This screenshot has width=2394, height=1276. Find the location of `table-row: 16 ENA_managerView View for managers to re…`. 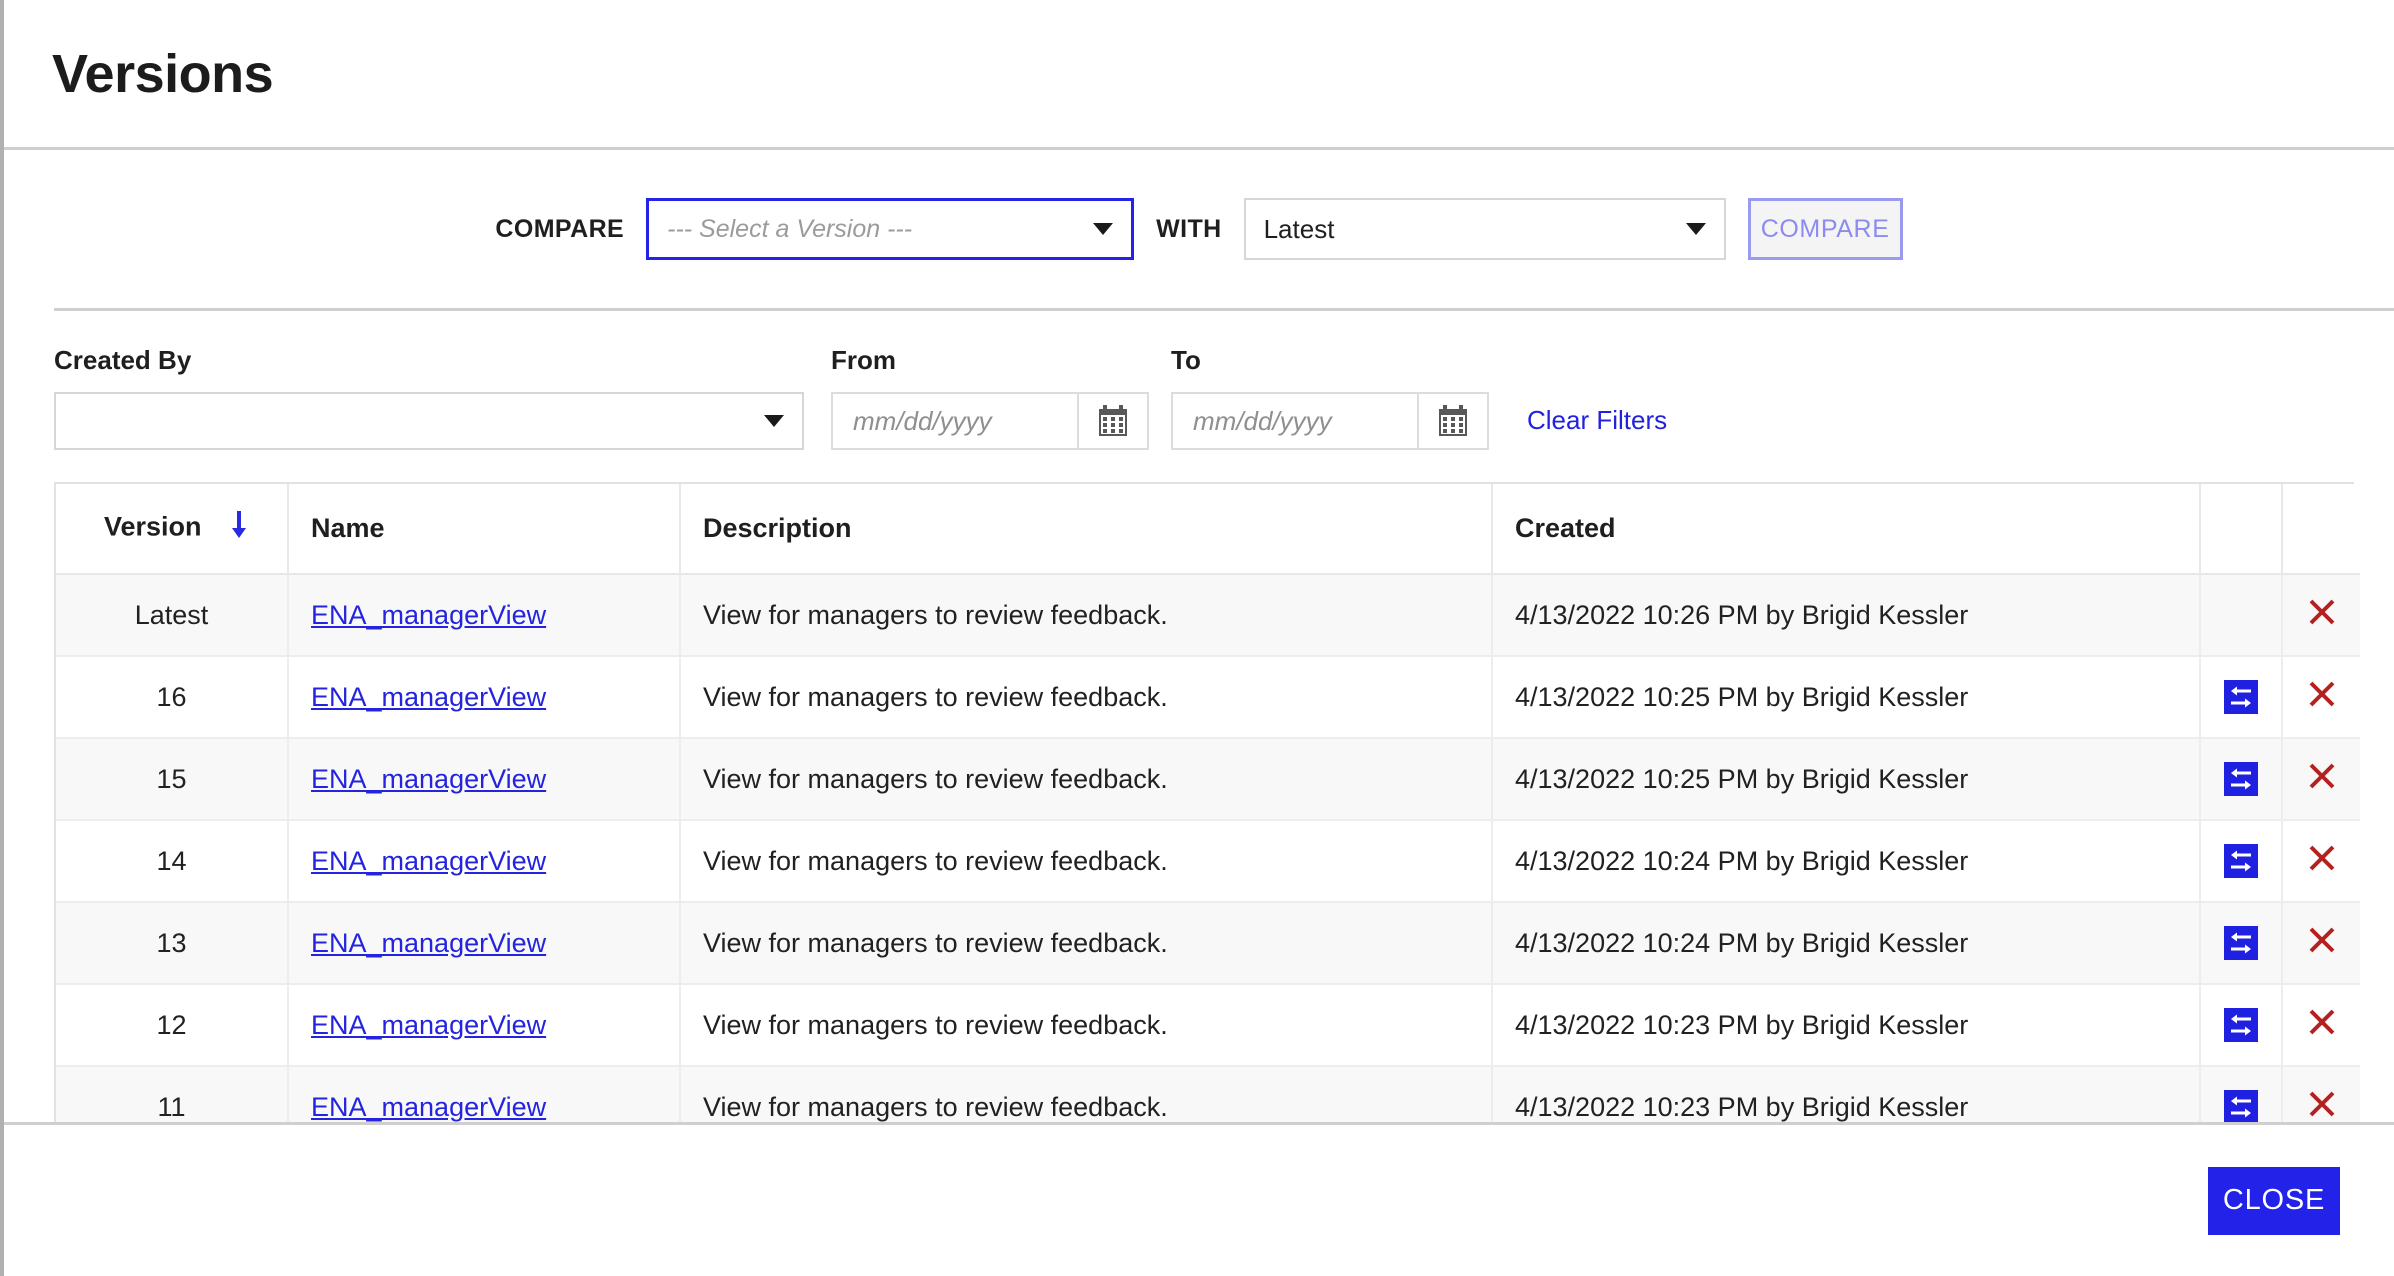

table-row: 16 ENA_managerView View for managers to re… is located at coordinates (1208, 697).